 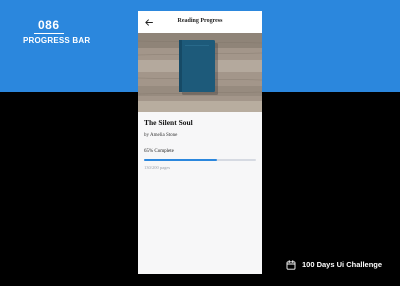 I want to click on calendar-icon, so click(x=291, y=264).